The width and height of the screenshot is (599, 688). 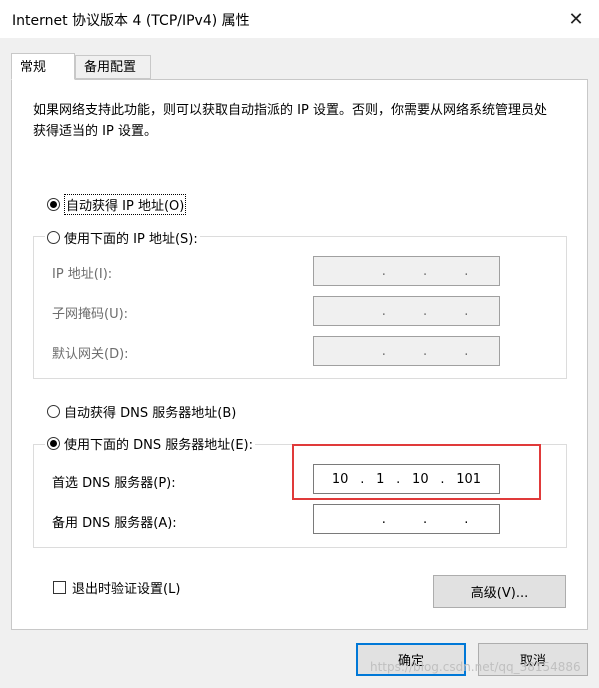 What do you see at coordinates (131, 239) in the screenshot?
I see `manual-ip-label: 使用下面的 IP 地址(S):` at bounding box center [131, 239].